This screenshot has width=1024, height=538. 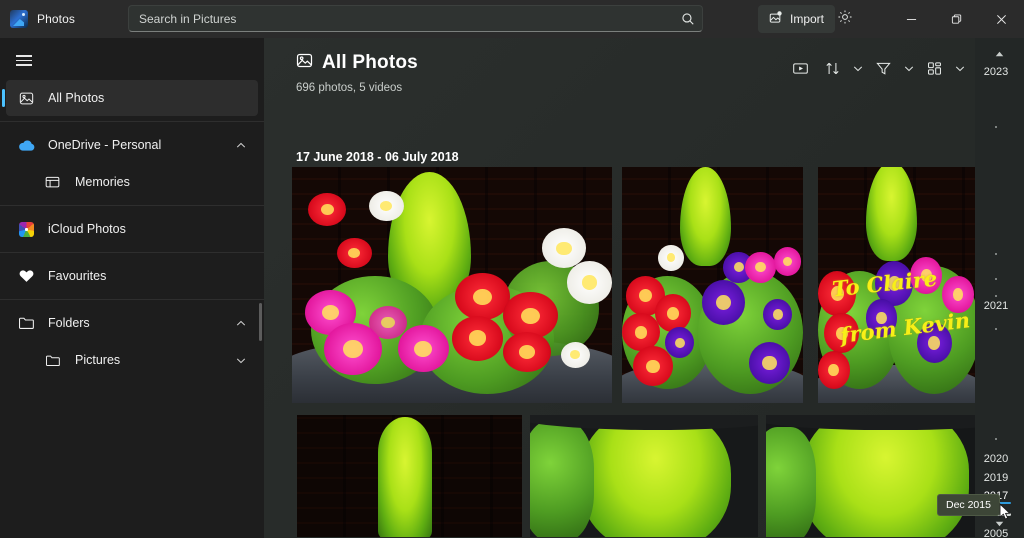 What do you see at coordinates (800, 68) in the screenshot?
I see `slideshow-button` at bounding box center [800, 68].